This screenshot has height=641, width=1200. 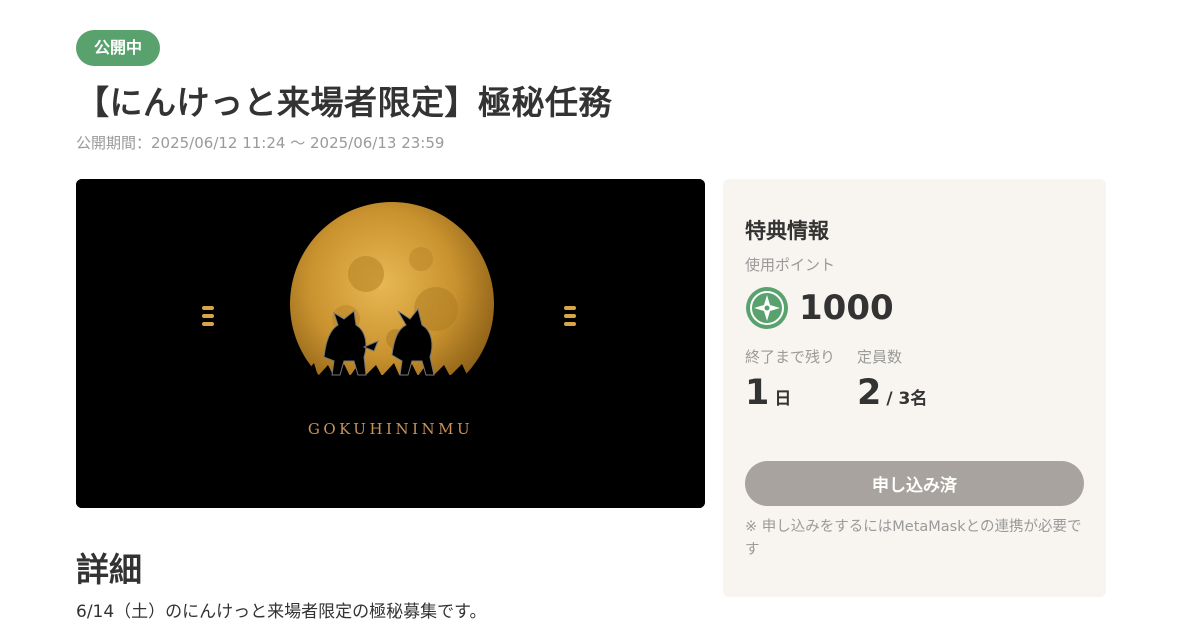 What do you see at coordinates (390, 429) in the screenshot?
I see `hero-caption: GOKUHININMU` at bounding box center [390, 429].